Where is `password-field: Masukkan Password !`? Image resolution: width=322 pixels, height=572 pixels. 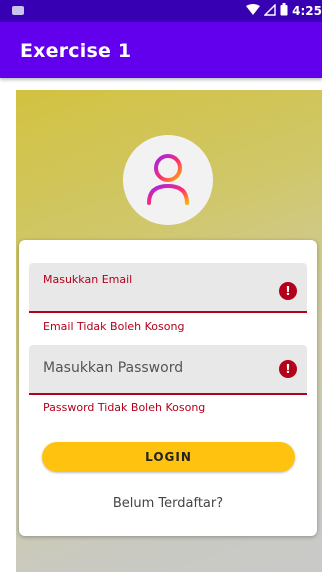
password-field: Masukkan Password ! is located at coordinates (168, 370).